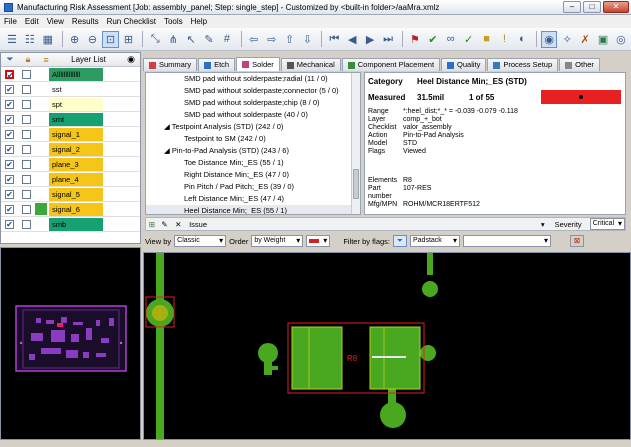 The image size is (631, 447). I want to click on checklist-item: SMD pad without solderpaste (40 / 0), so click(253, 115).